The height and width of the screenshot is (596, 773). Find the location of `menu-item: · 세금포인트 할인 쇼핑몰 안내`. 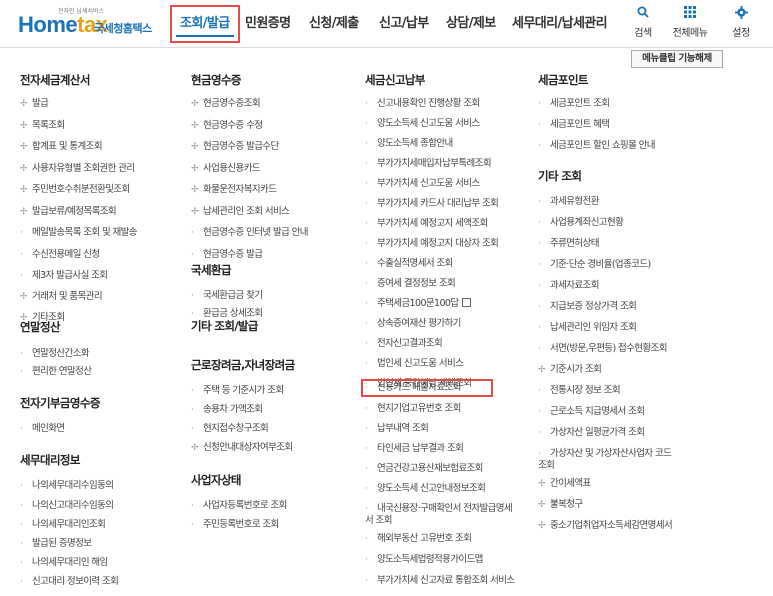

menu-item: · 세금포인트 할인 쇼핑몰 안내 is located at coordinates (597, 146).